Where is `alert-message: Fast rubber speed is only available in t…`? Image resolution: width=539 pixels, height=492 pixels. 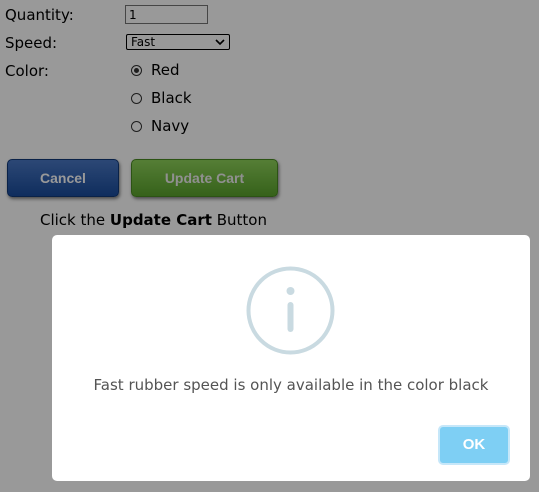 alert-message: Fast rubber speed is only available in t… is located at coordinates (291, 385).